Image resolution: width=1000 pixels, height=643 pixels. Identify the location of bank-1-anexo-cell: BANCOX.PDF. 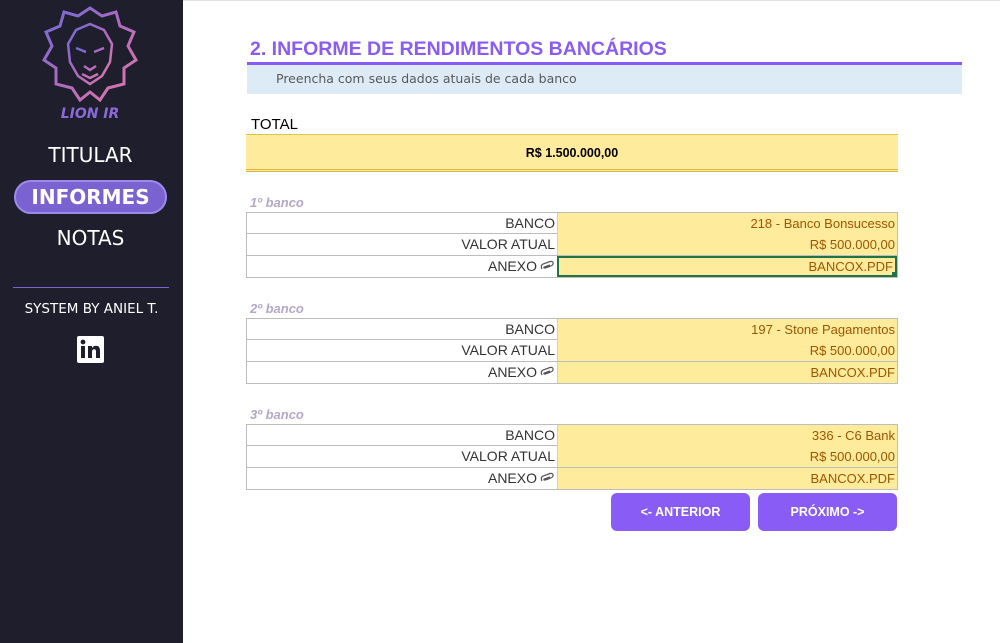
(727, 266).